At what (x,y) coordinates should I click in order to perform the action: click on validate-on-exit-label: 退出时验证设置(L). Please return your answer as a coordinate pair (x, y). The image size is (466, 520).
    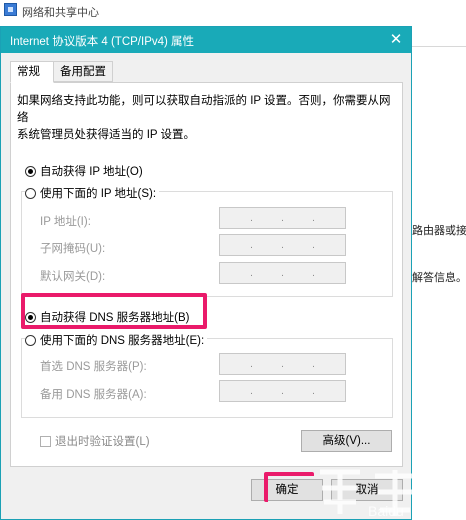
    Looking at the image, I should click on (102, 442).